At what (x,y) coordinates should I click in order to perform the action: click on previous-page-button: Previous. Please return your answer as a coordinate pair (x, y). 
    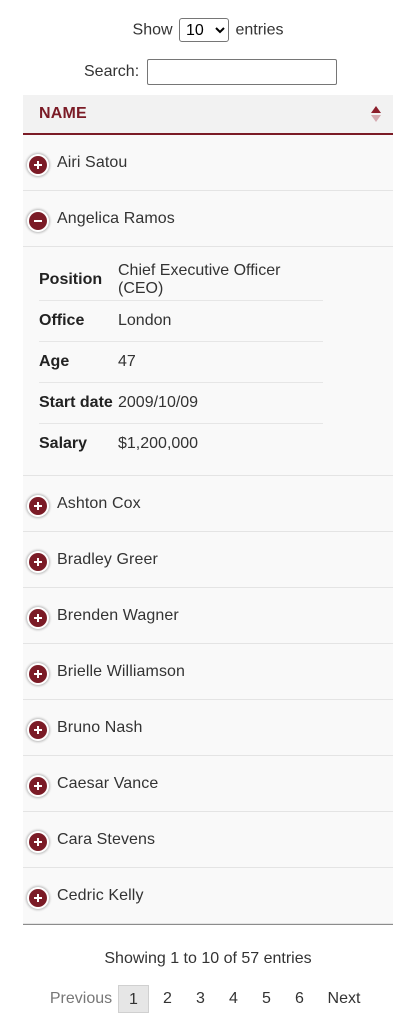
    Looking at the image, I should click on (81, 999).